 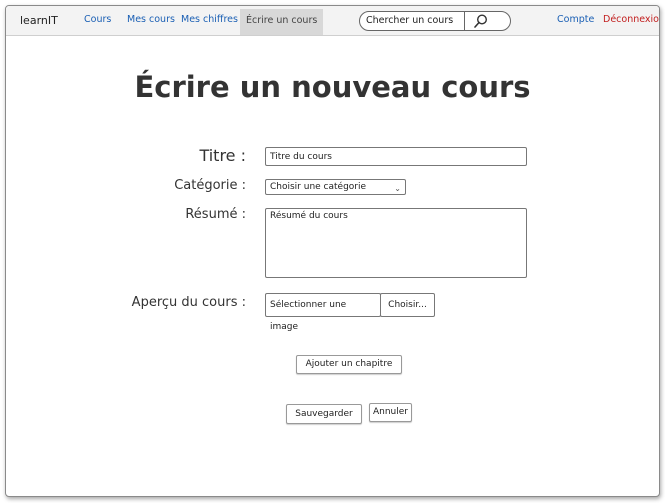 What do you see at coordinates (396, 156) in the screenshot?
I see `title-input` at bounding box center [396, 156].